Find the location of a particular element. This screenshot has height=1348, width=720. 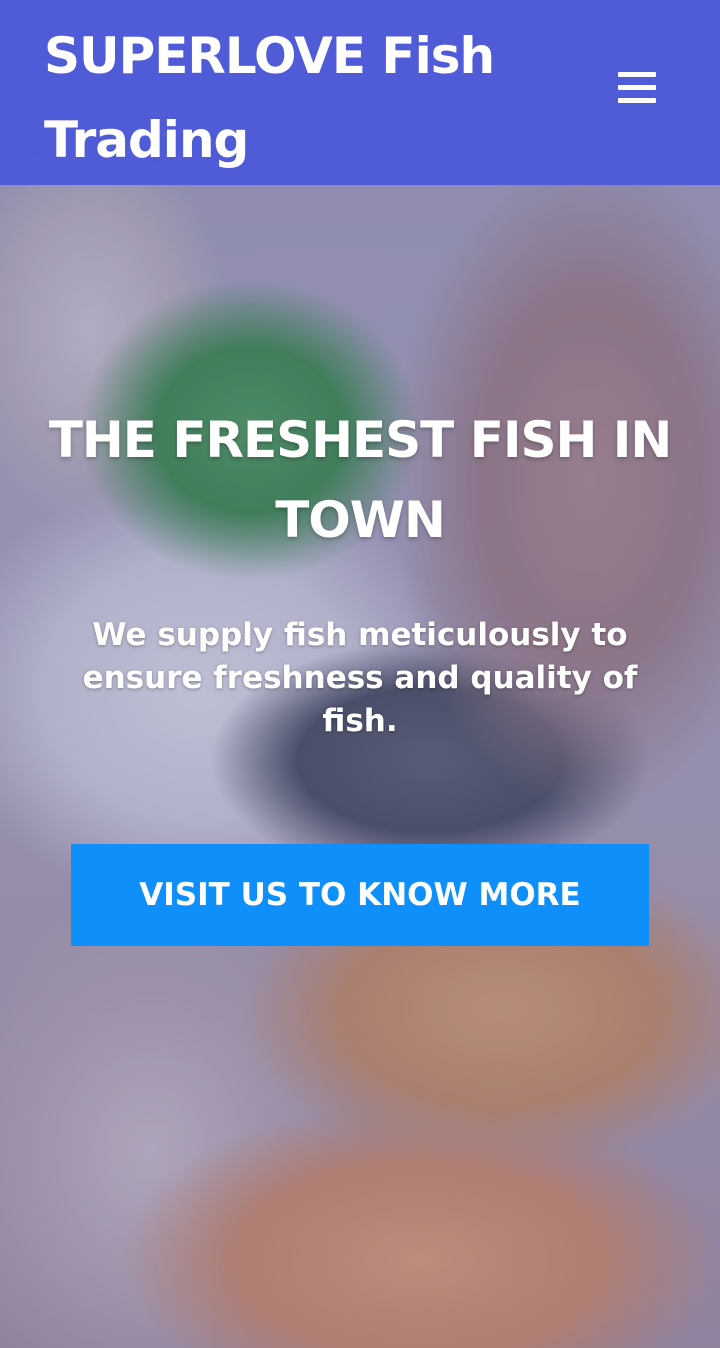

hamburger-menu-icon is located at coordinates (638, 89).